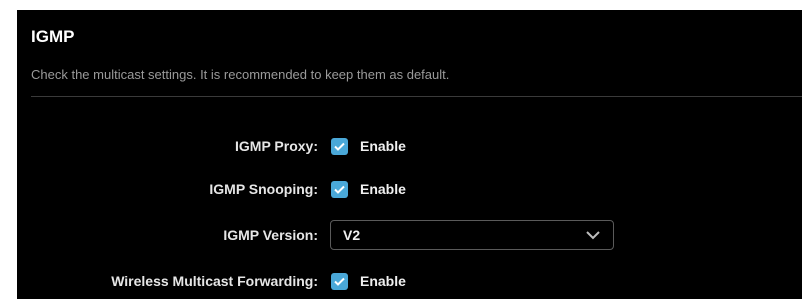 This screenshot has height=299, width=802. I want to click on chevron-down-icon, so click(593, 235).